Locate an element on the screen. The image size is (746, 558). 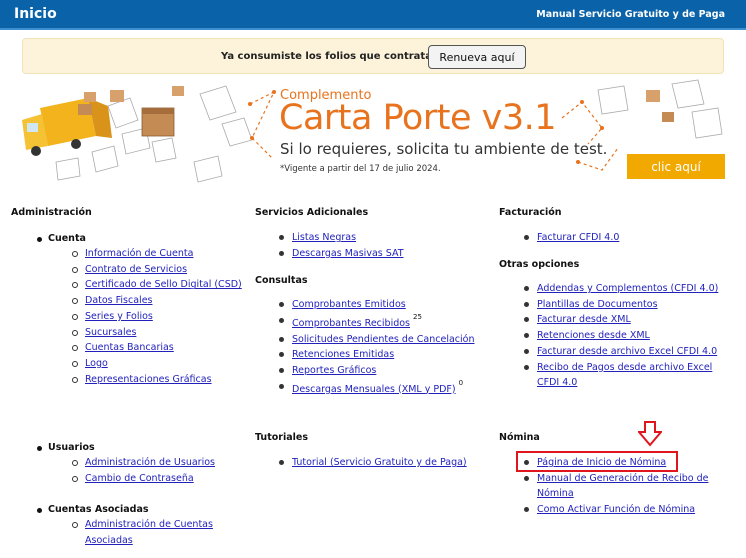
cambio-contrasena-link: Cambio de Contraseña is located at coordinates (139, 478).